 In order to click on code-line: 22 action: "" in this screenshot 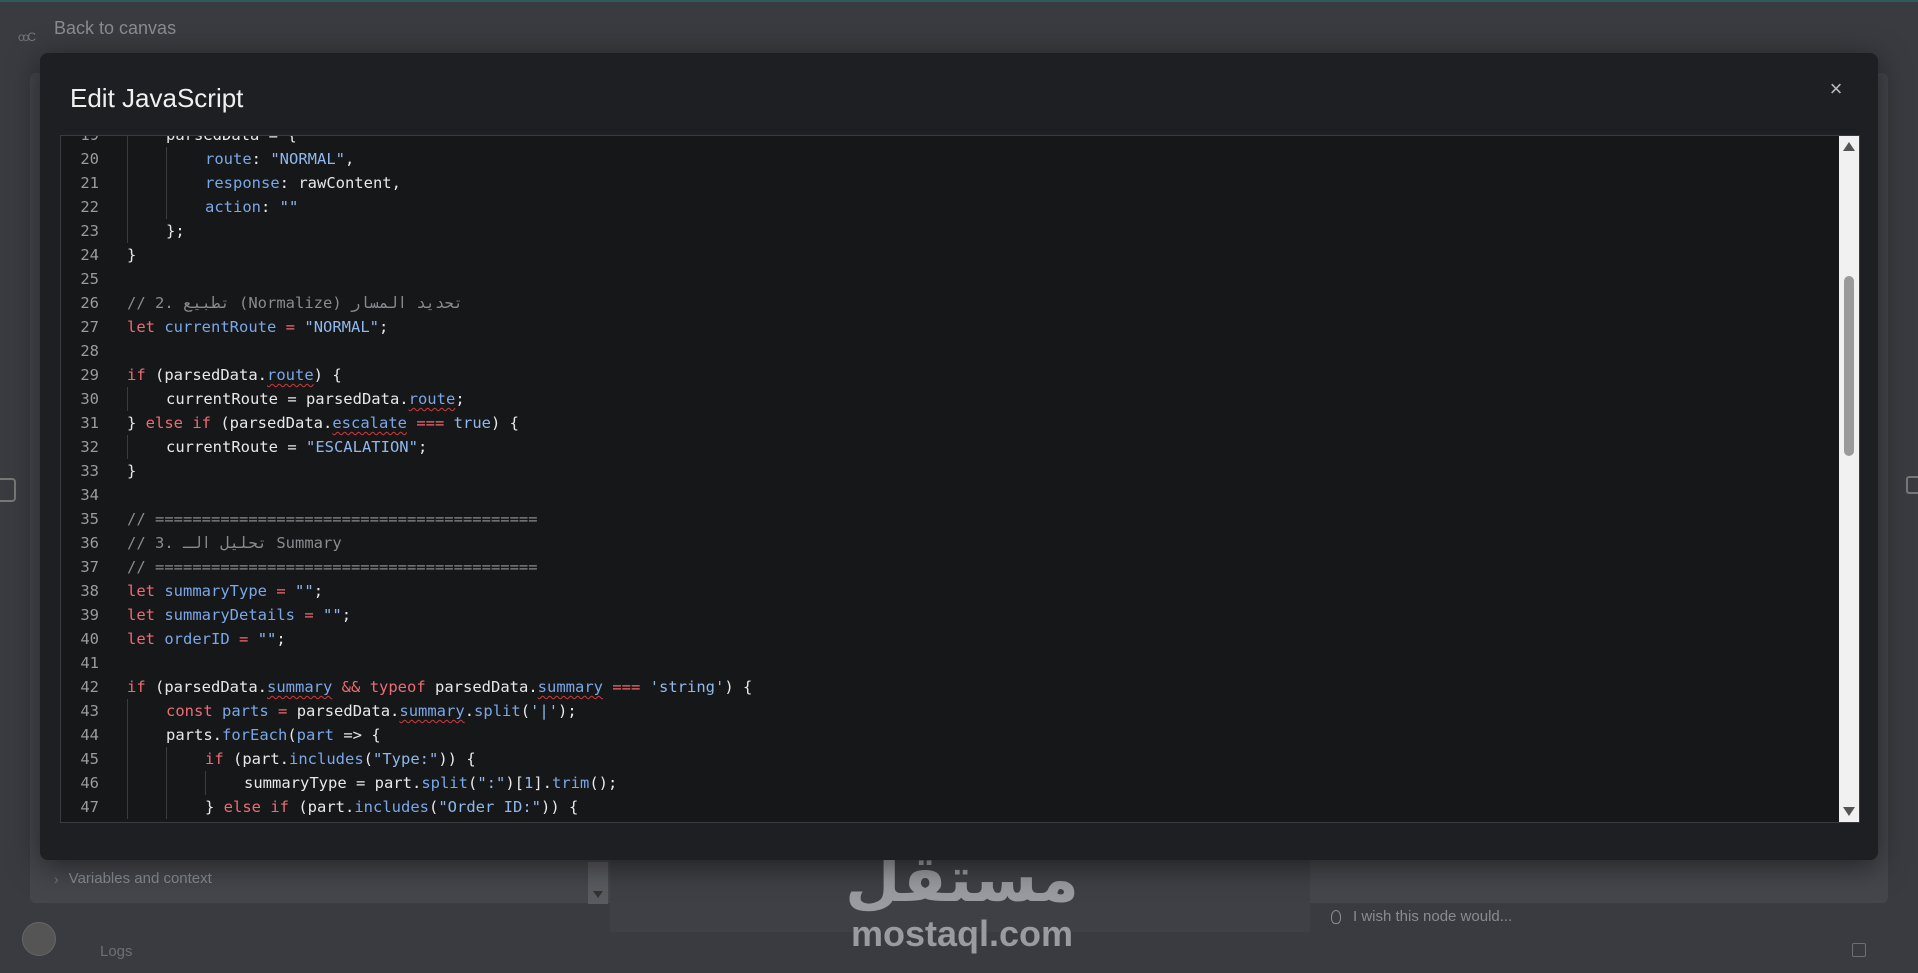, I will do `click(948, 207)`.